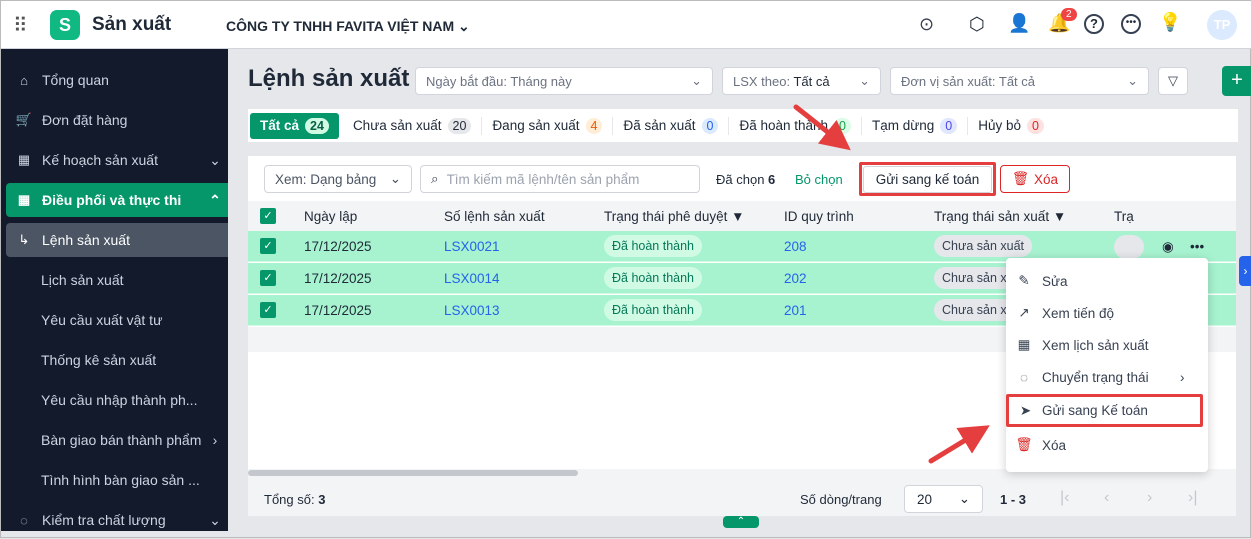 The width and height of the screenshot is (1251, 539). Describe the element at coordinates (65, 25) in the screenshot. I see `app-logo: S` at that location.